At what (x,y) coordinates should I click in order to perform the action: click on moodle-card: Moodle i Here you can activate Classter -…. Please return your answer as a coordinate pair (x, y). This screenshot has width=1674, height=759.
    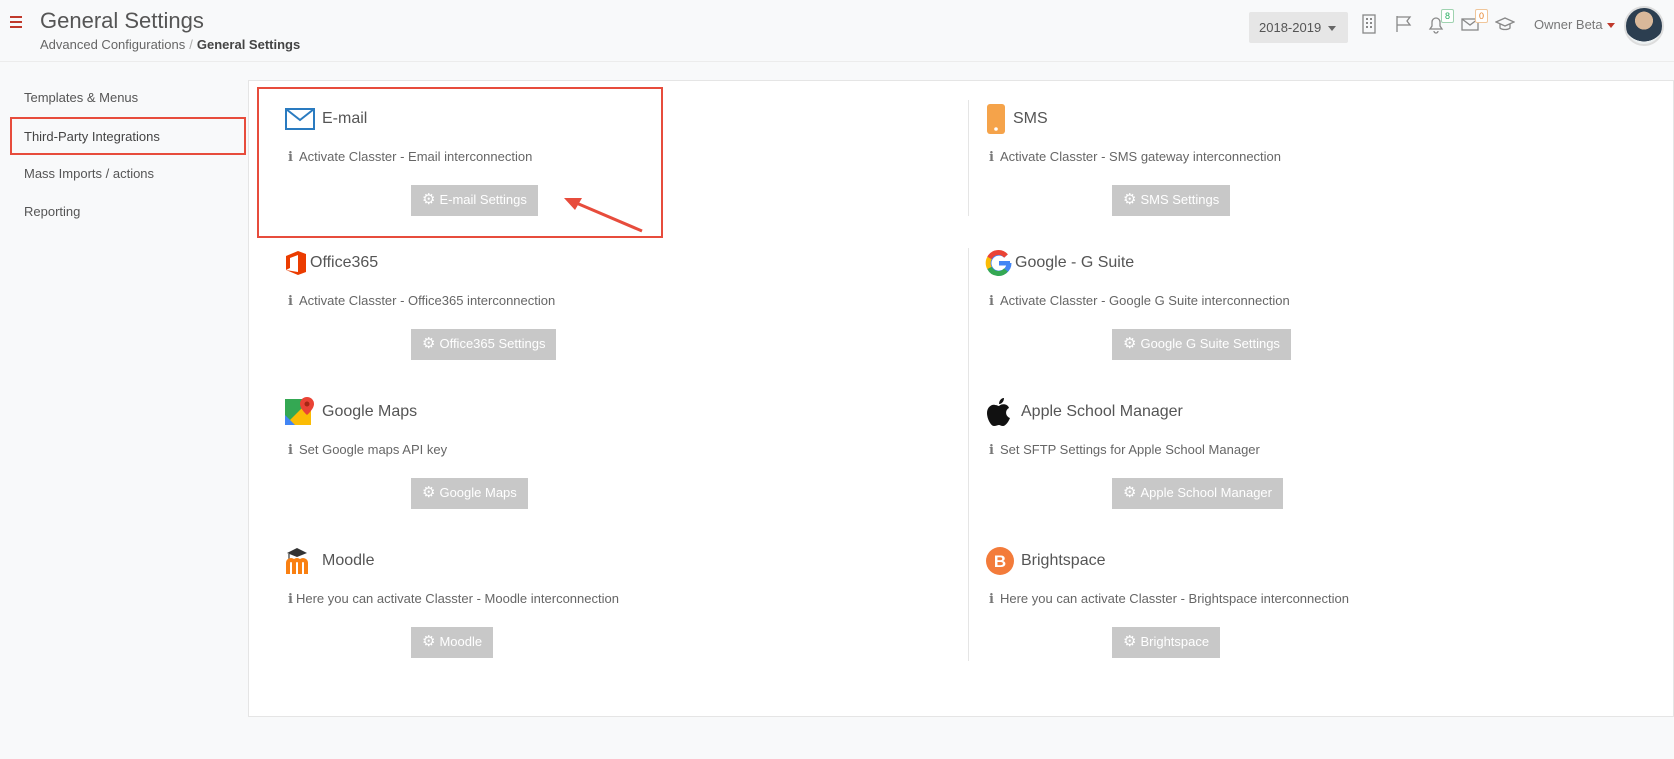
    Looking at the image, I should click on (624, 616).